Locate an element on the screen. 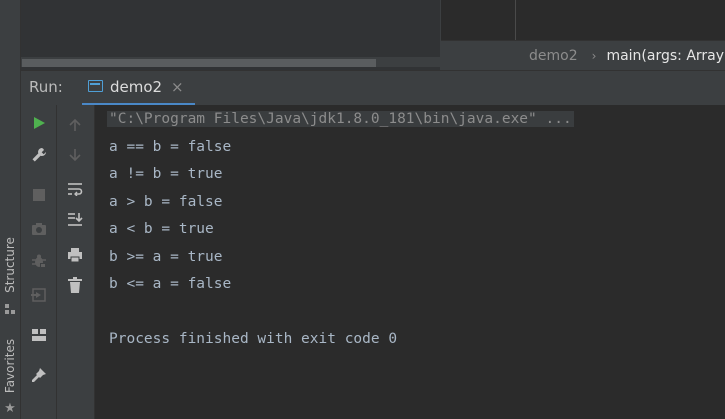 The image size is (725, 419). console-line: a > b = false is located at coordinates (166, 202).